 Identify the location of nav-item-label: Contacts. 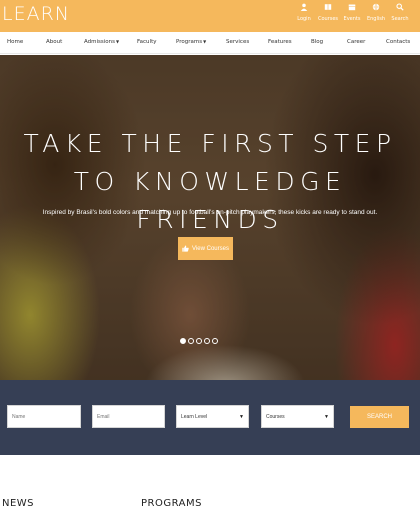
(398, 42).